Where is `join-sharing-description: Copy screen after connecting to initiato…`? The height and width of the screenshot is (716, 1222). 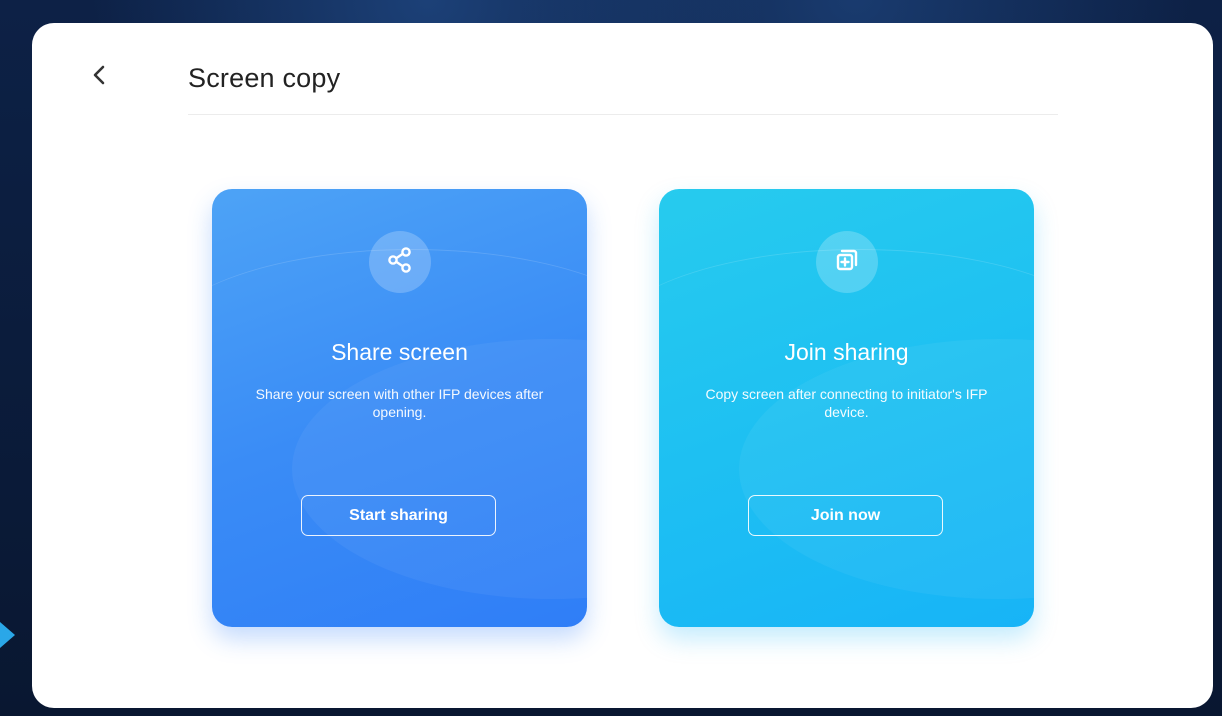 join-sharing-description: Copy screen after connecting to initiato… is located at coordinates (846, 403).